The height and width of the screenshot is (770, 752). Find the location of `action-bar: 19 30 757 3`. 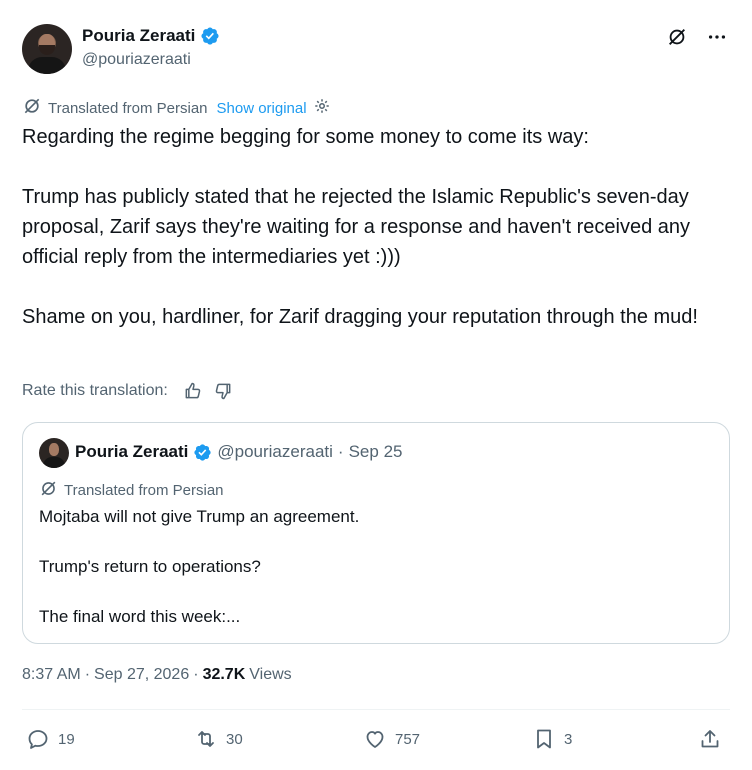

action-bar: 19 30 757 3 is located at coordinates (376, 741).